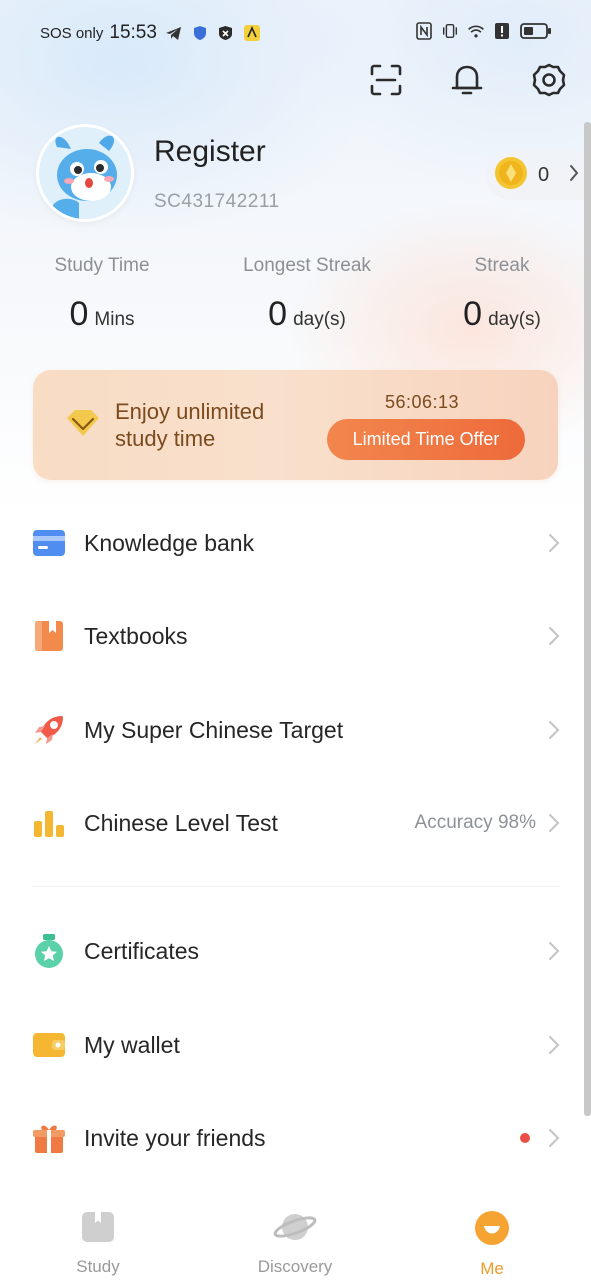 This screenshot has width=591, height=1280. What do you see at coordinates (217, 201) in the screenshot?
I see `user-id: SC431742211` at bounding box center [217, 201].